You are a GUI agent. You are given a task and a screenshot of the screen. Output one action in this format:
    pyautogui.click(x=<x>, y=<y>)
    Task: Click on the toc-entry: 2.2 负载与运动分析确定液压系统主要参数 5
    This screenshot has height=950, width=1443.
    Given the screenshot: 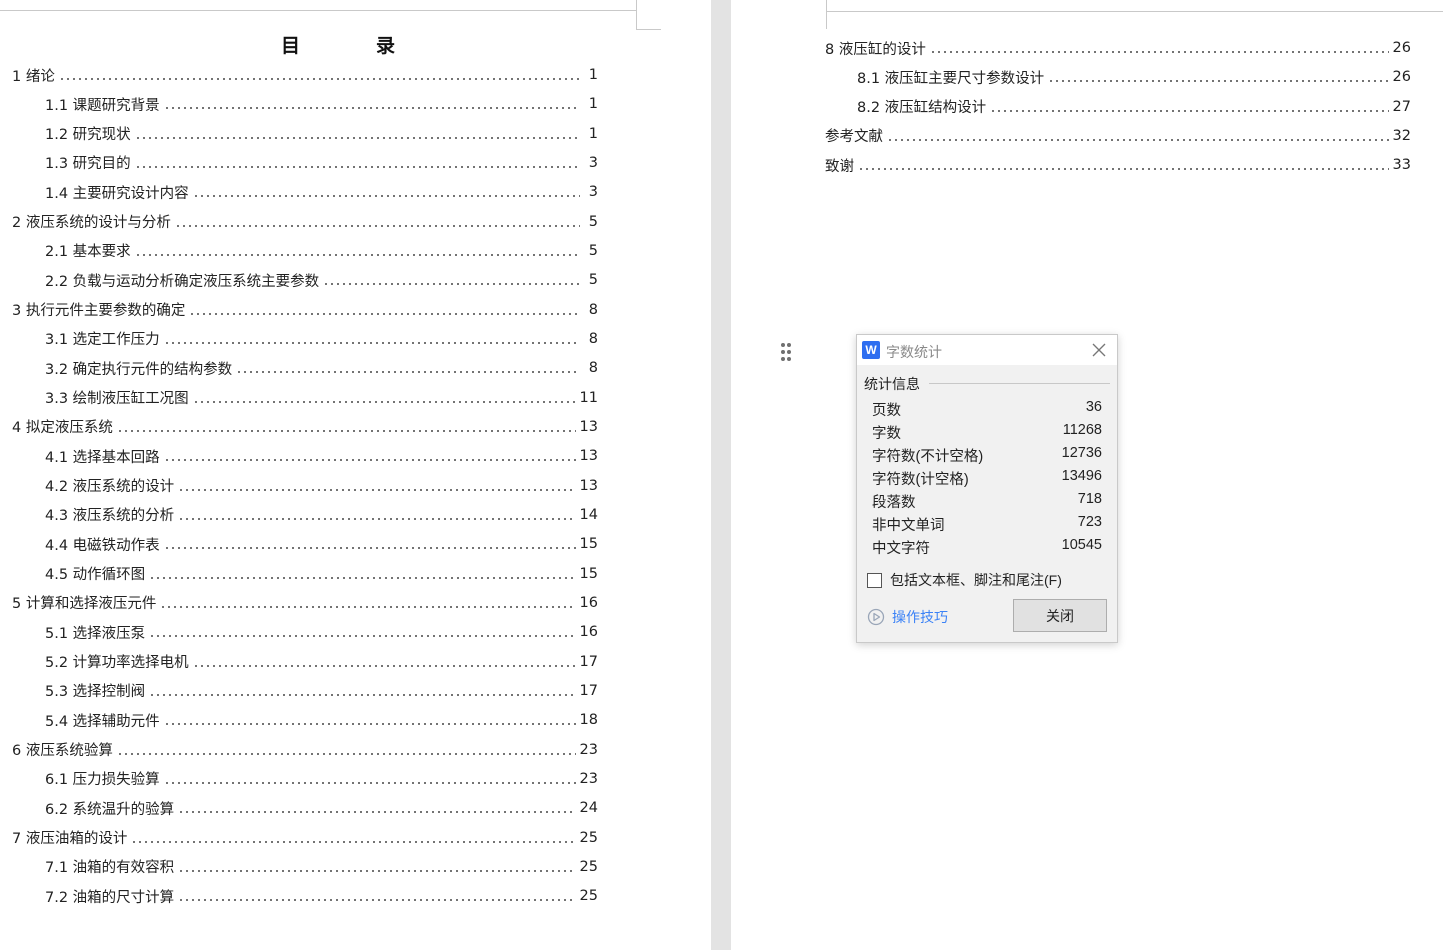 What is the action you would take?
    pyautogui.click(x=321, y=280)
    